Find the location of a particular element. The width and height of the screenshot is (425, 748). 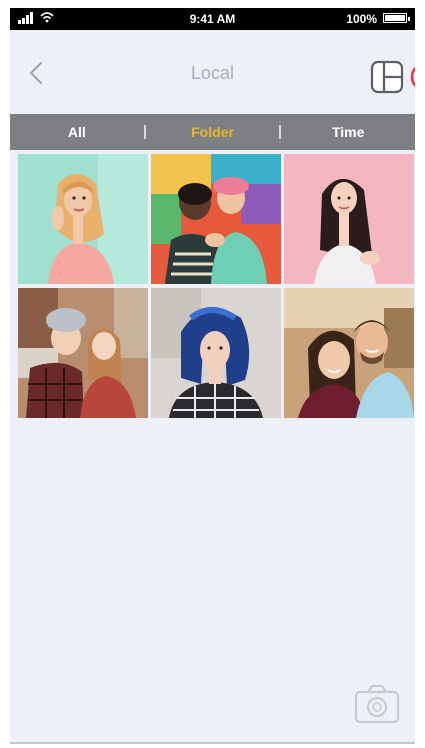

tab-folder: Folder is located at coordinates (213, 132).